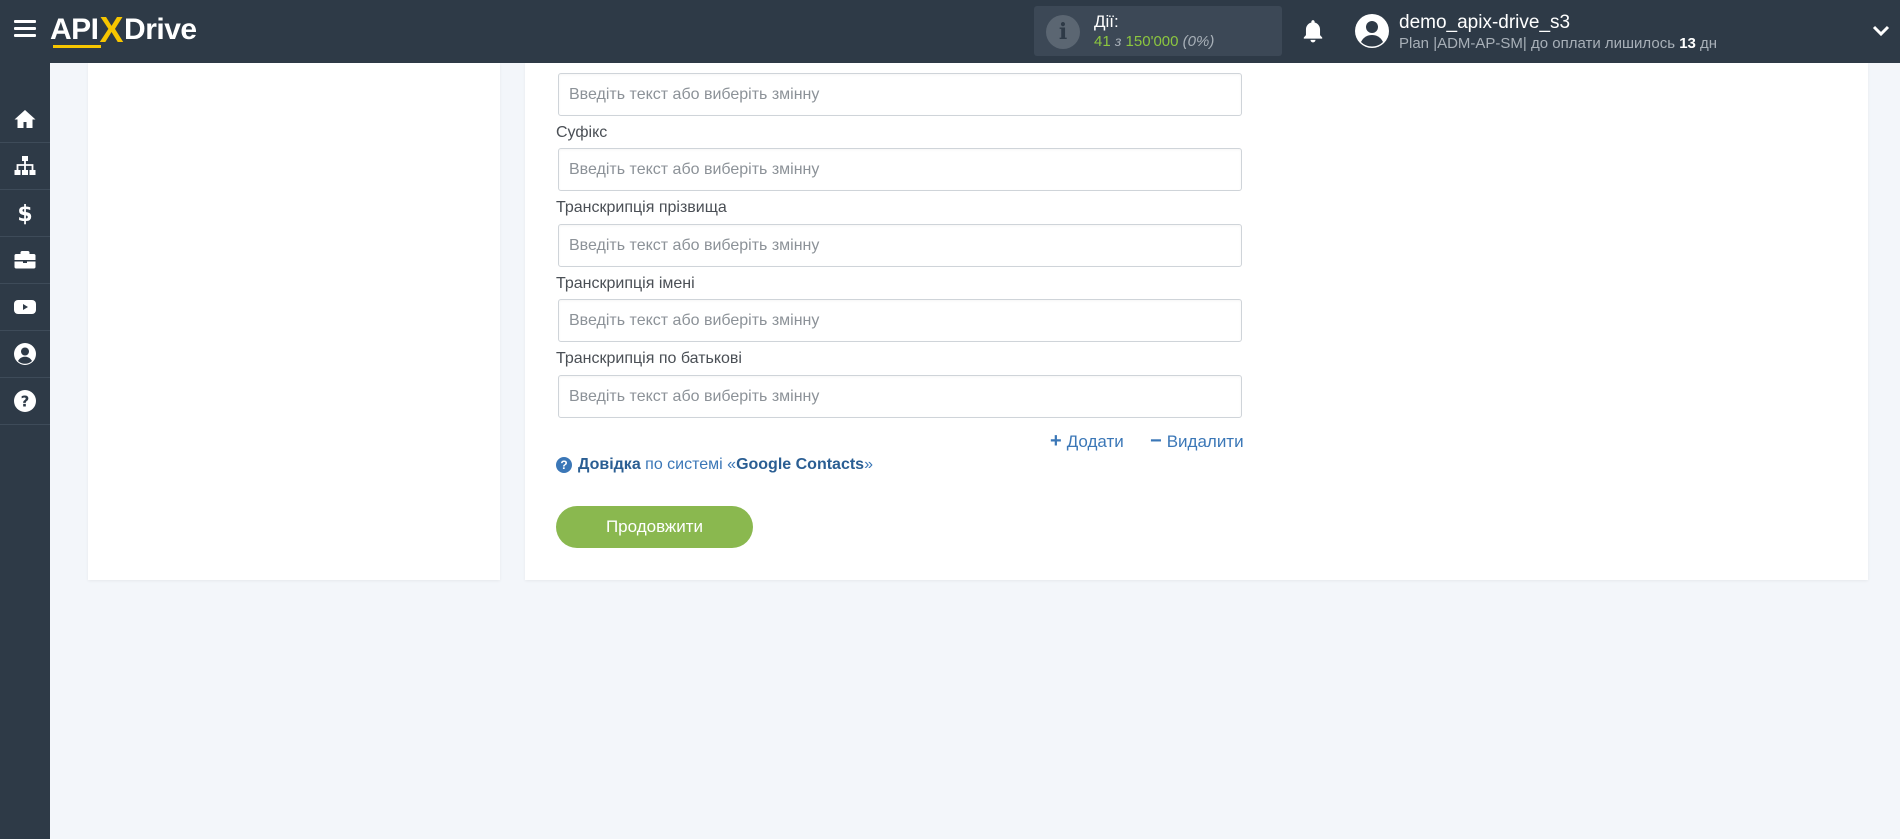 This screenshot has width=1900, height=839. Describe the element at coordinates (160, 29) in the screenshot. I see `logo-drive-text: Drive` at that location.